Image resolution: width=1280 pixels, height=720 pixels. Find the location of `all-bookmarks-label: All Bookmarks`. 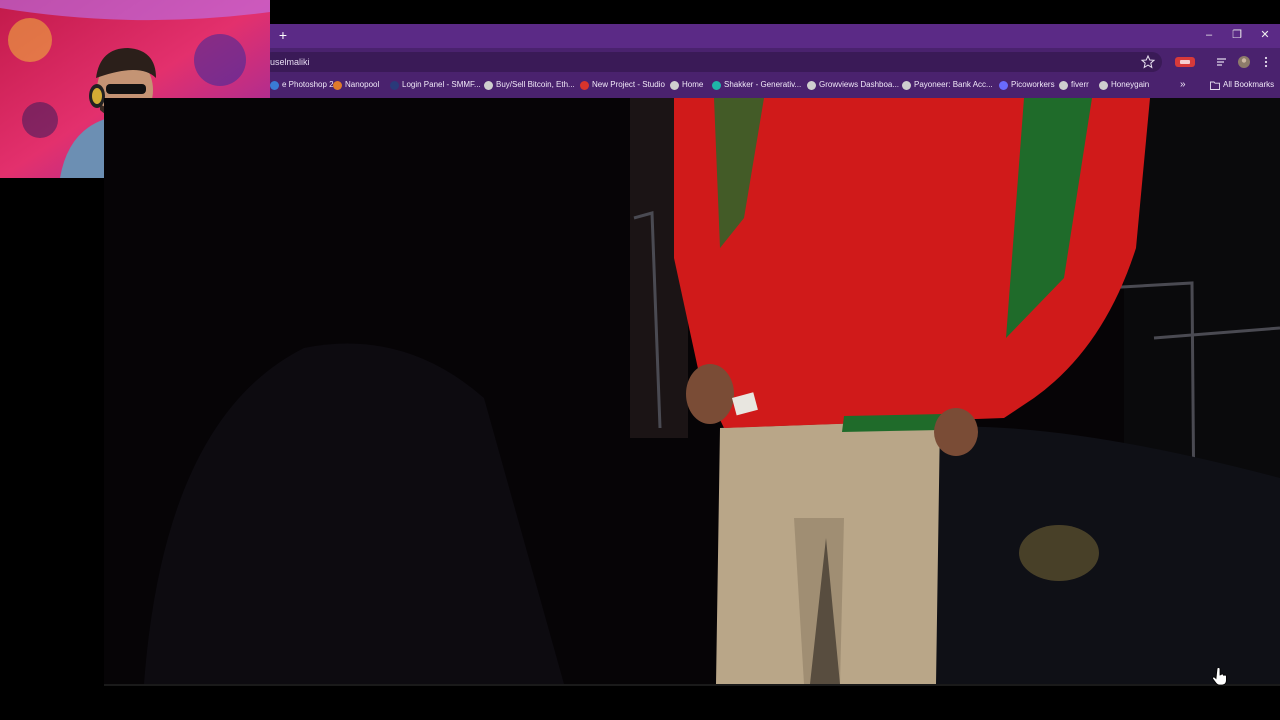

all-bookmarks-label: All Bookmarks is located at coordinates (1249, 84).